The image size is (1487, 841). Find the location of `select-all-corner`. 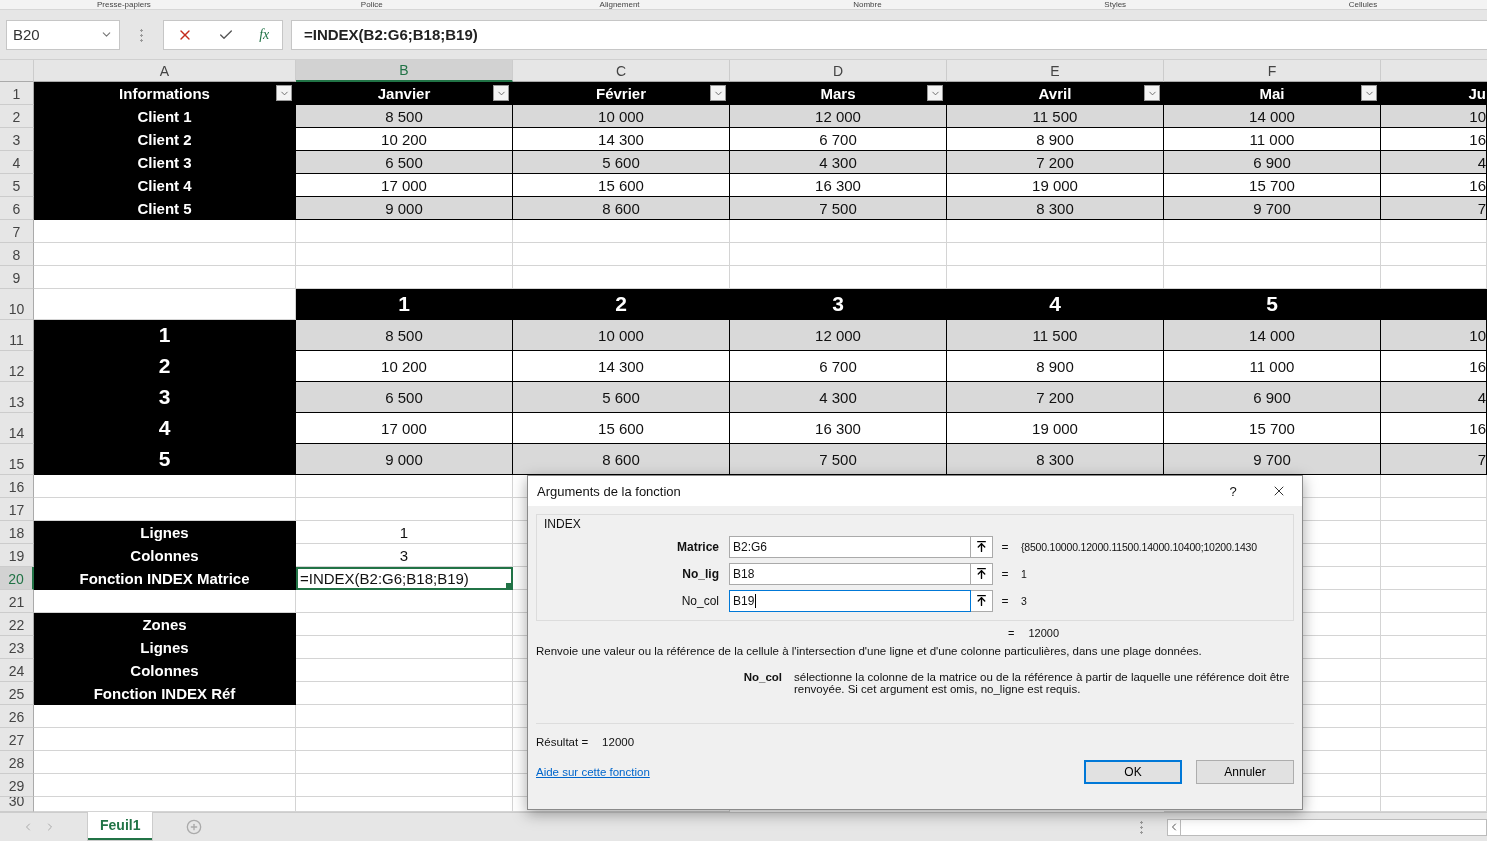

select-all-corner is located at coordinates (17, 71).